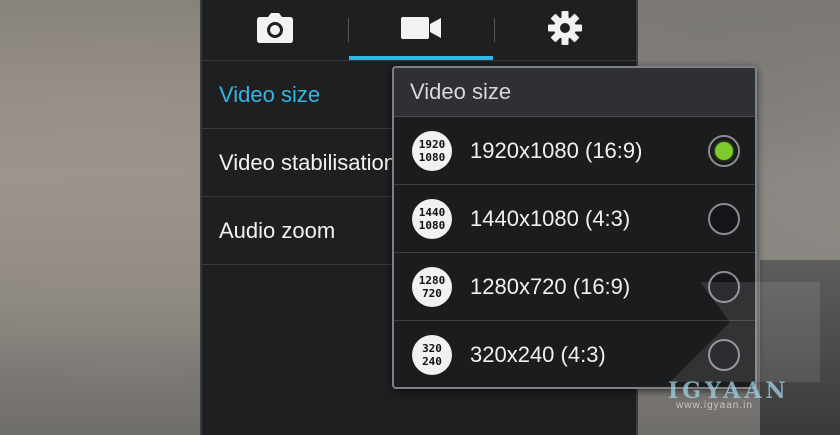 The height and width of the screenshot is (435, 840). I want to click on resolution-1440x1080-icon: 1440 1080, so click(432, 218).